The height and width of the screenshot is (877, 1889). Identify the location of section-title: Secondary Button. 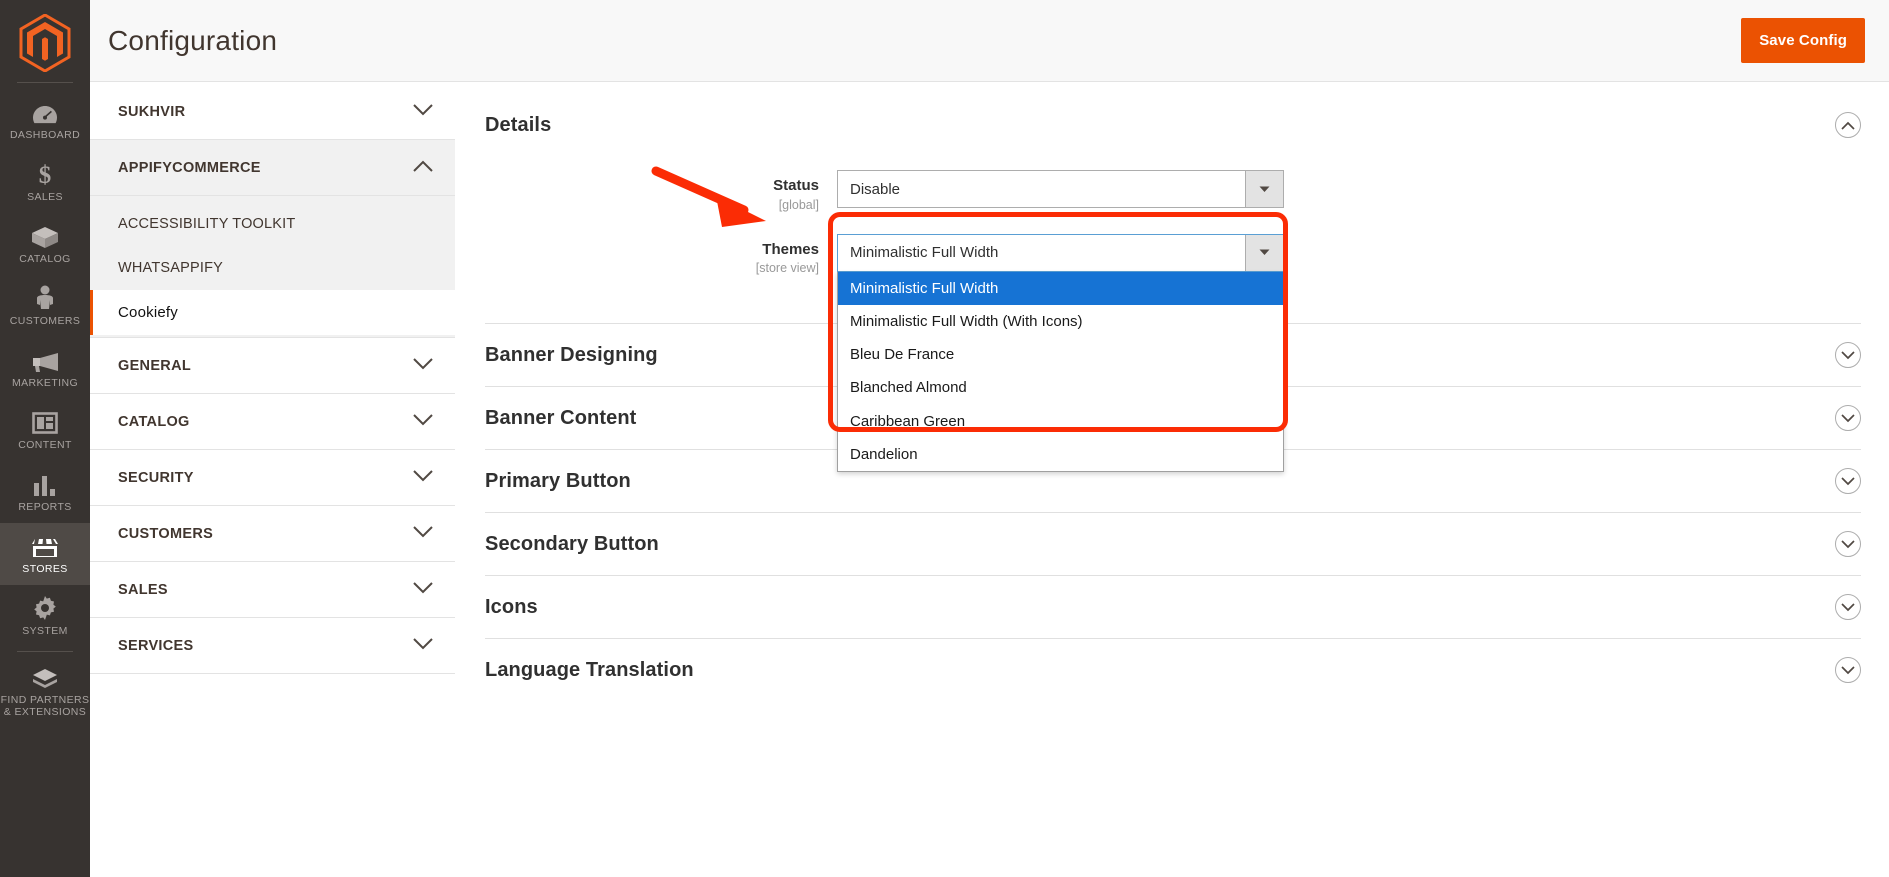
(572, 543).